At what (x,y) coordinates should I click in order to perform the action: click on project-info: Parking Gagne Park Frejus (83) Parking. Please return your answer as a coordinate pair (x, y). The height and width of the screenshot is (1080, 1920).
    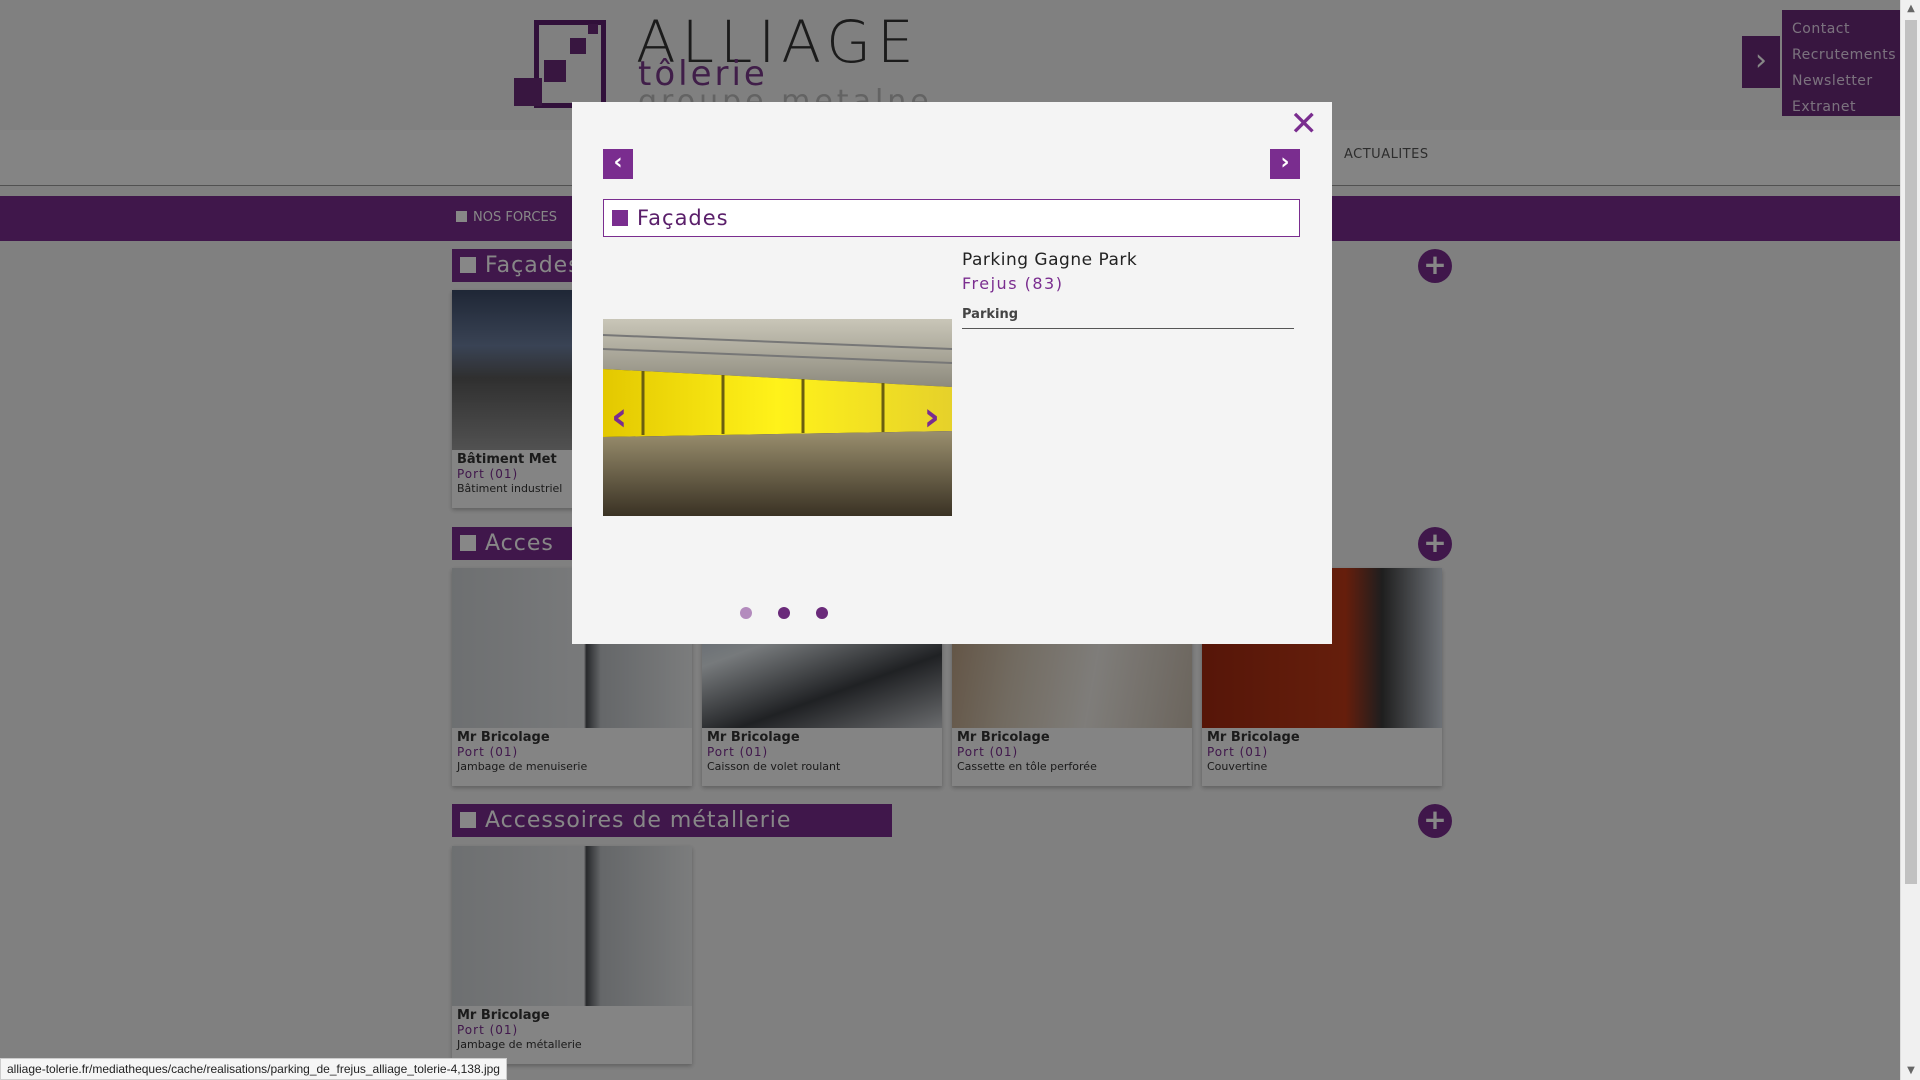
    Looking at the image, I should click on (1128, 289).